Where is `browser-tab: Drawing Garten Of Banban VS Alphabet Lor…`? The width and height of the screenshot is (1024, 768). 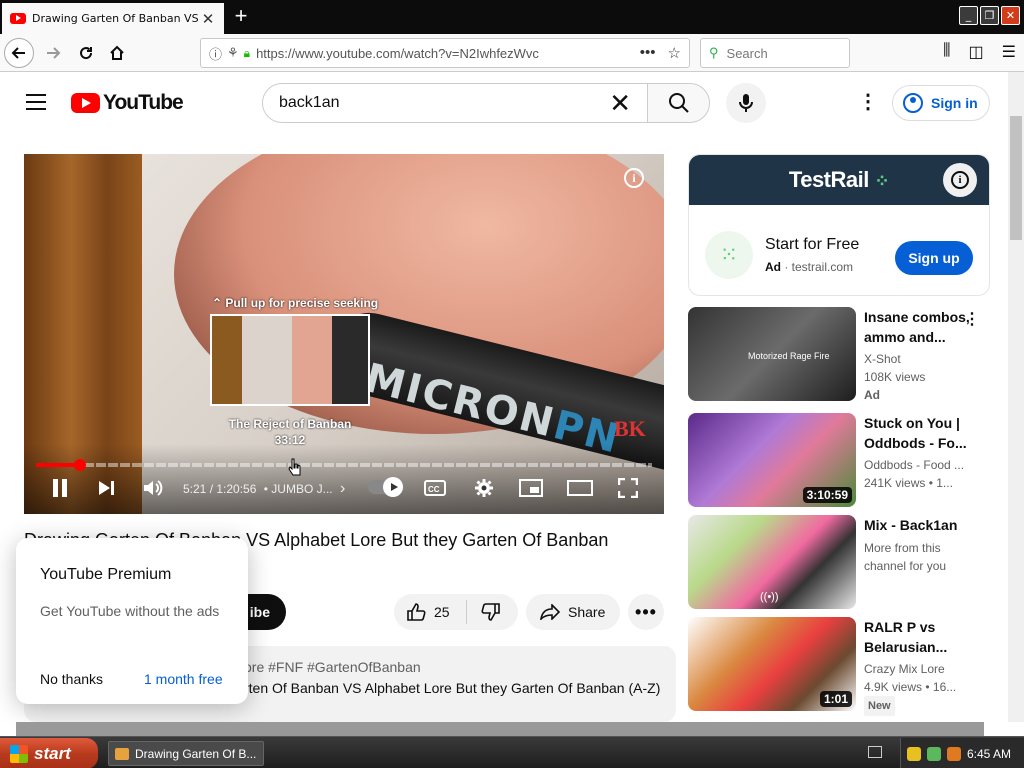 browser-tab: Drawing Garten Of Banban VS Alphabet Lor… is located at coordinates (113, 18).